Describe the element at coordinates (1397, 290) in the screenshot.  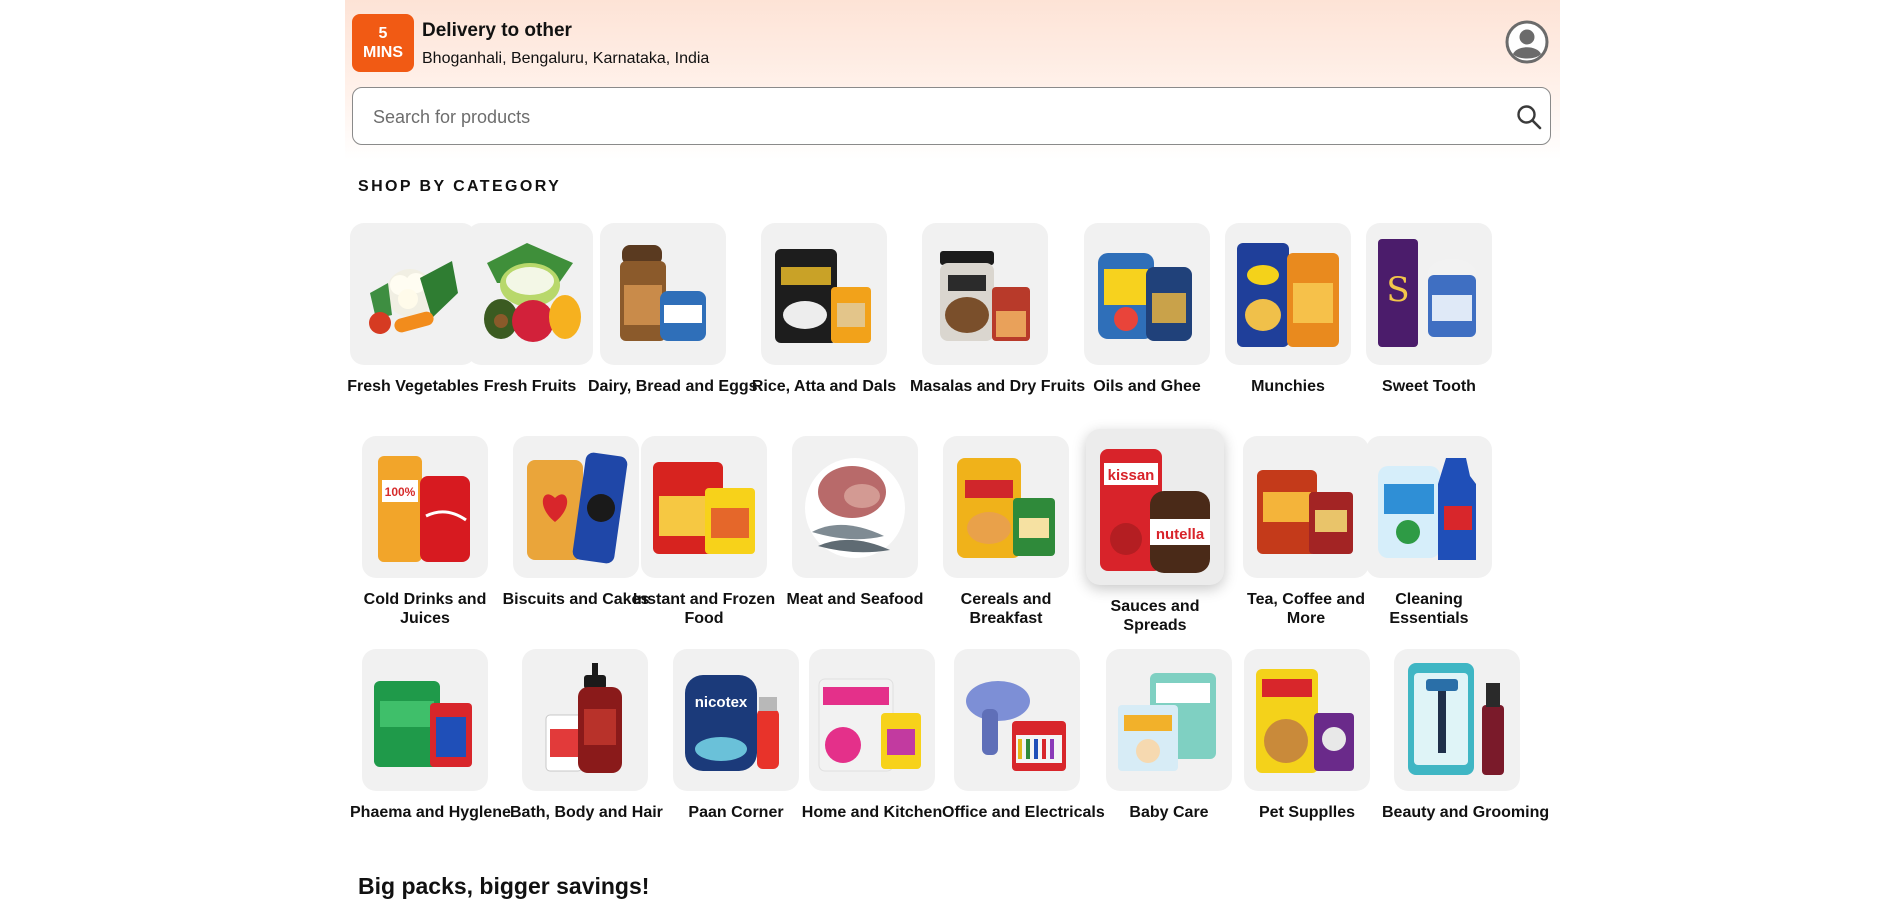
I see `svg-text: S` at that location.